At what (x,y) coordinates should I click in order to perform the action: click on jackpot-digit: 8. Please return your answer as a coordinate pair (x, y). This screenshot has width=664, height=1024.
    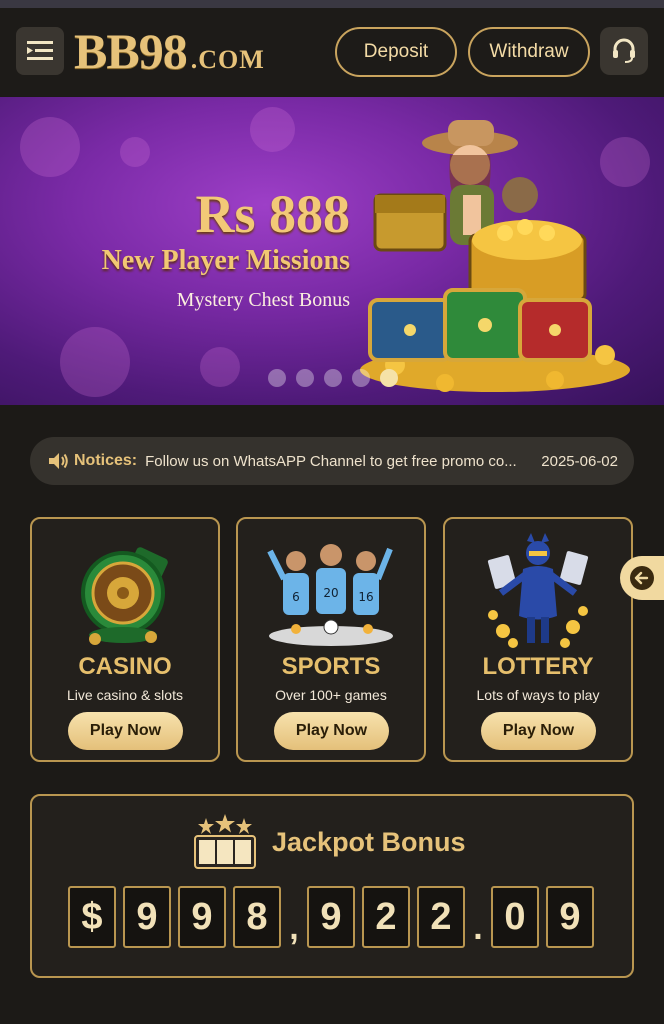
    Looking at the image, I should click on (257, 917).